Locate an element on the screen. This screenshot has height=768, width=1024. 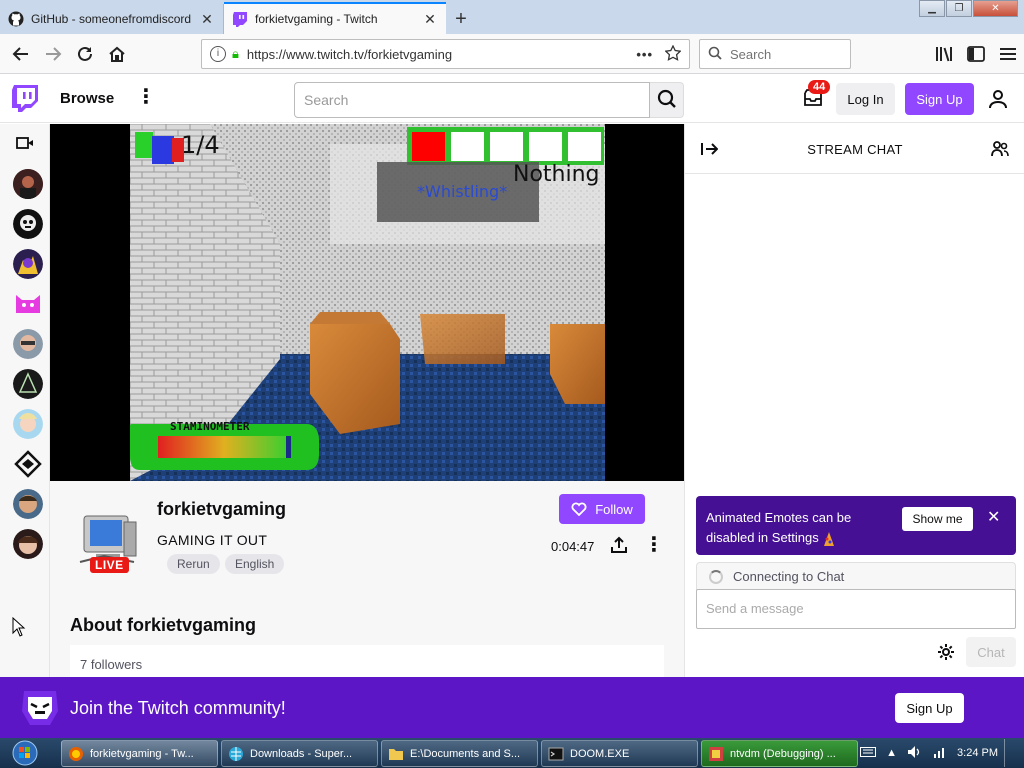
menu-icon is located at coordinates (1008, 54).